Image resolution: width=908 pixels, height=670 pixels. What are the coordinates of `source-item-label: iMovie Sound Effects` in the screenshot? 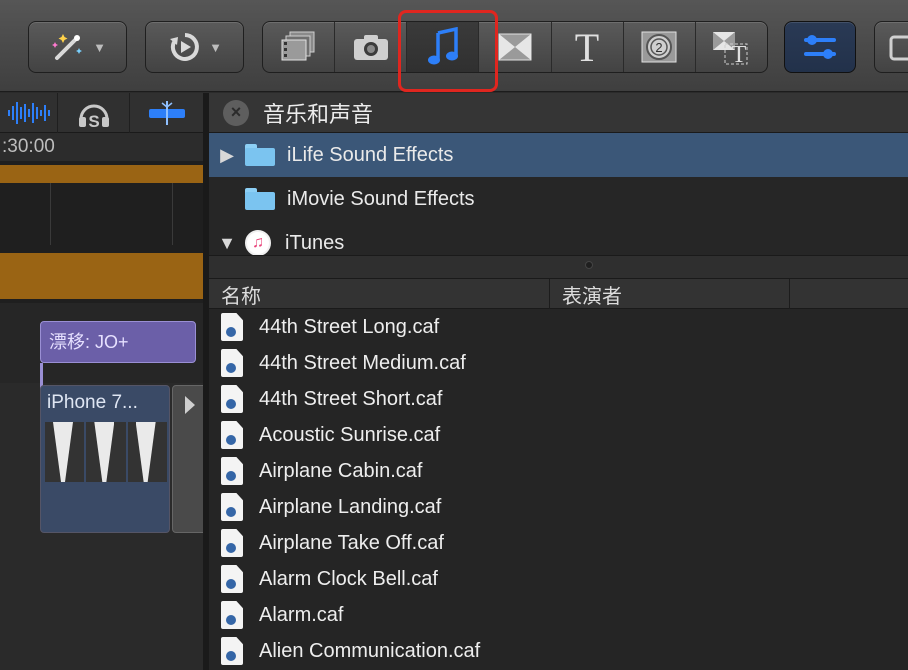 It's located at (381, 198).